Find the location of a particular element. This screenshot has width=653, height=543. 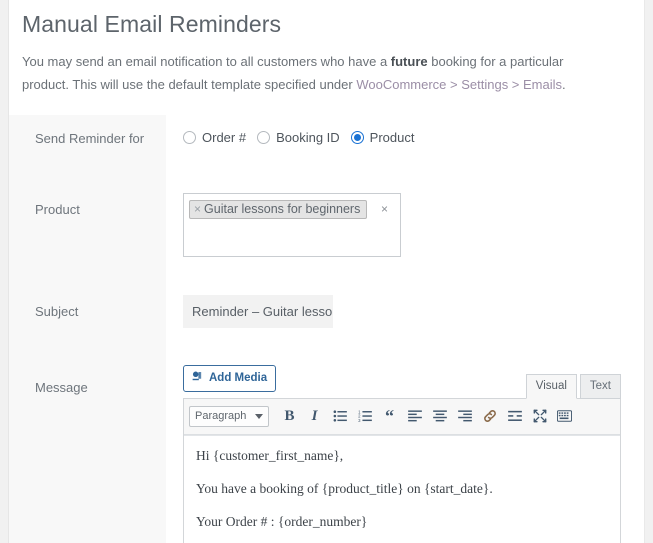

field-product: × Guitar lessons for beginners × is located at coordinates (405, 235).